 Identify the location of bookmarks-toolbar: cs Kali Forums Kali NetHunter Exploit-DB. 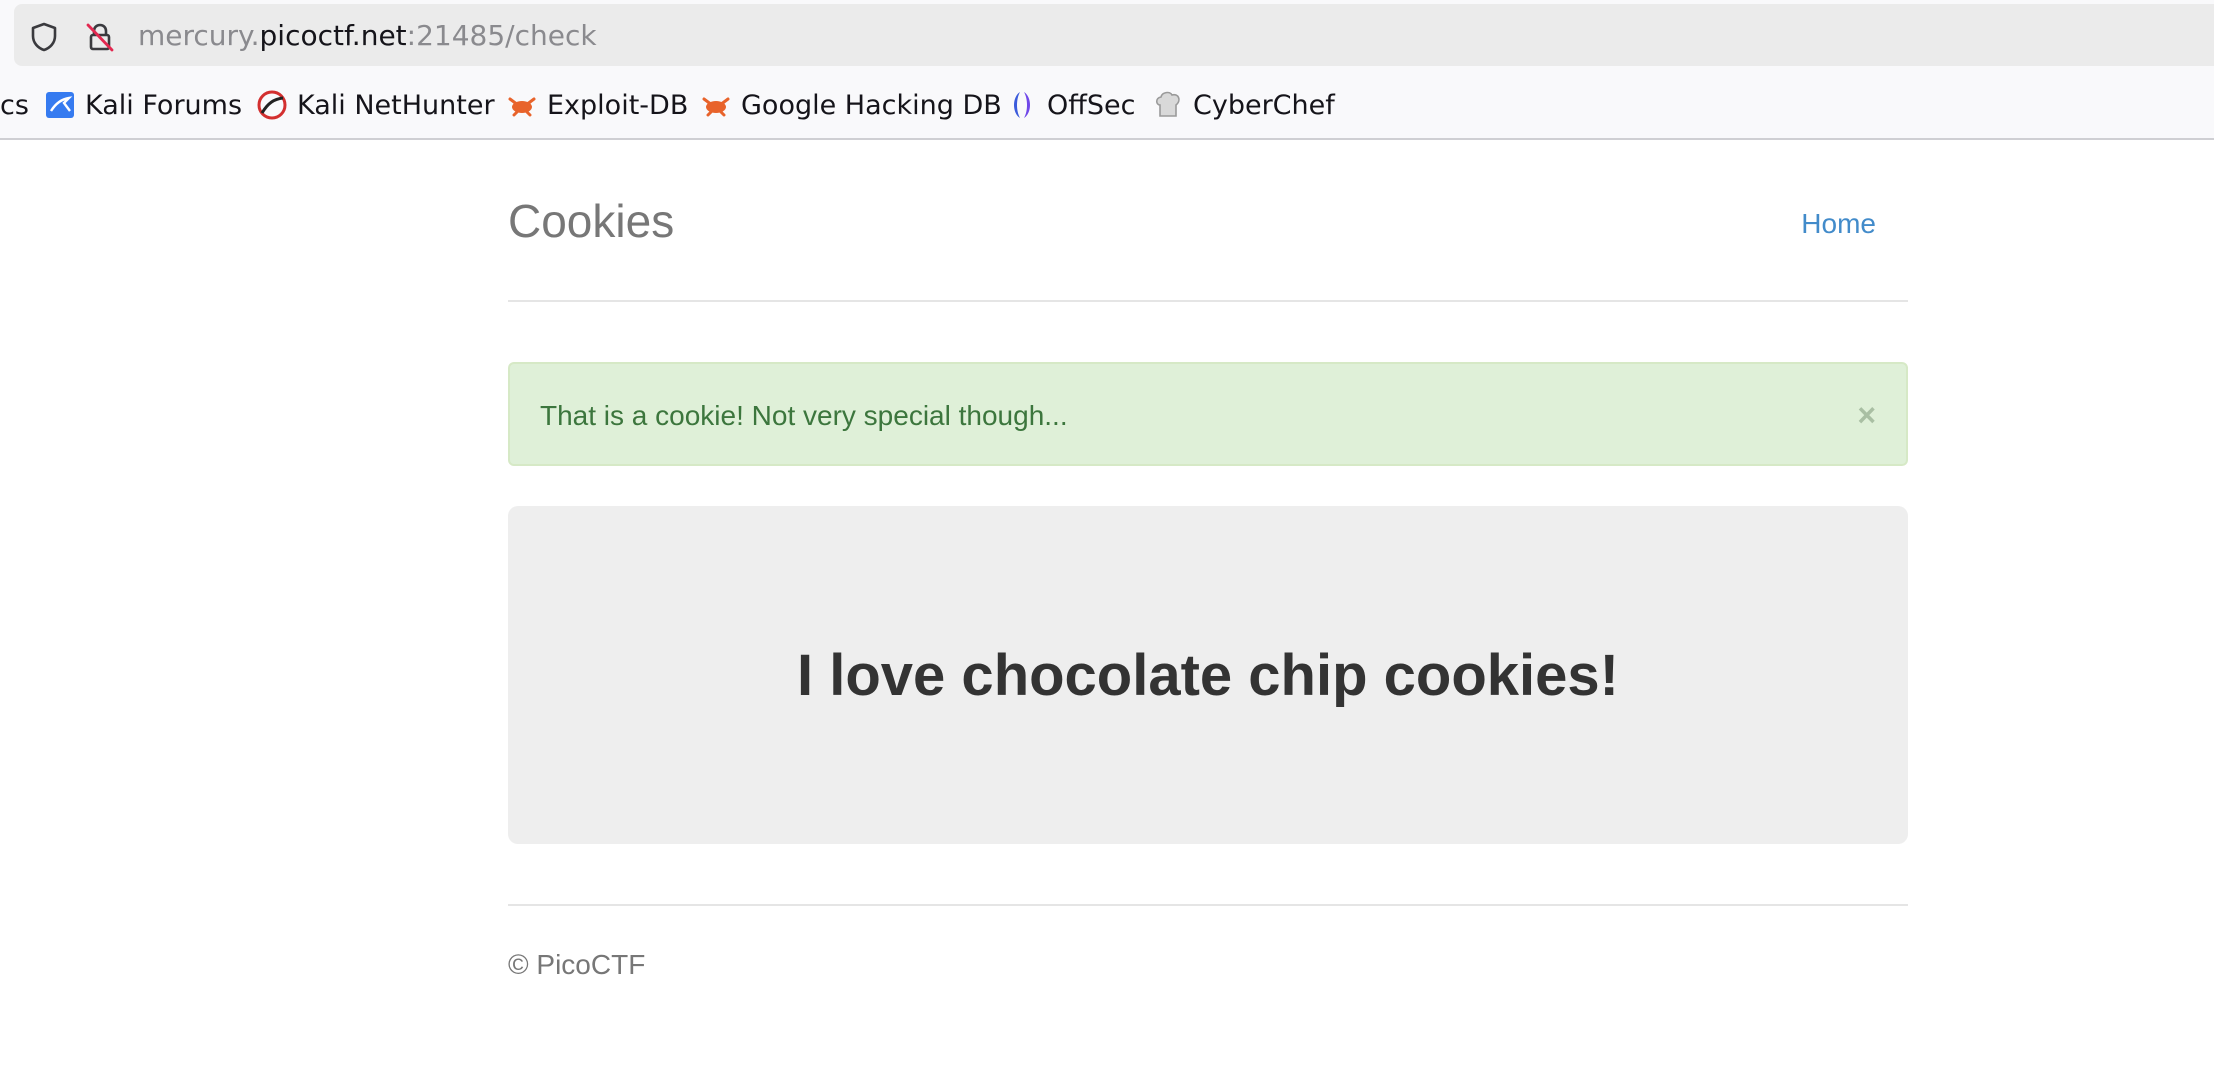
(1107, 105).